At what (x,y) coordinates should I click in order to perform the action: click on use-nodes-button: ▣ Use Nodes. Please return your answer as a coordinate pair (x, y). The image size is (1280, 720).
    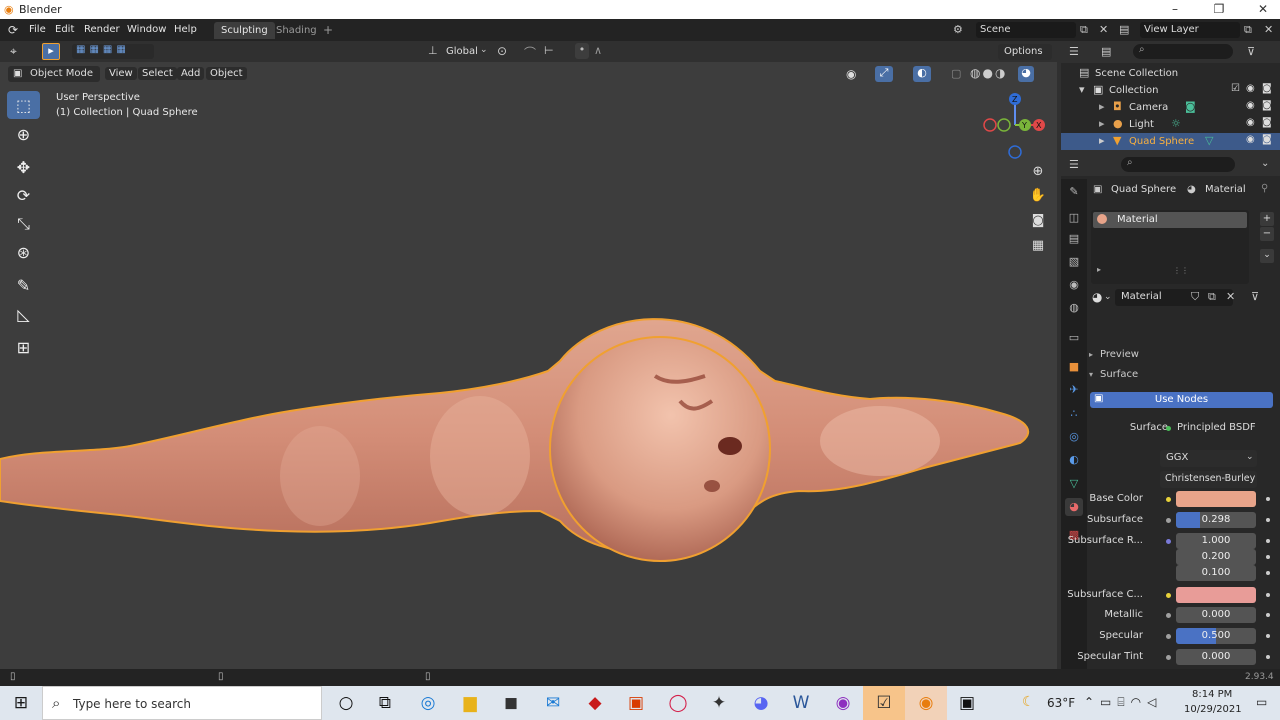
    Looking at the image, I should click on (1181, 400).